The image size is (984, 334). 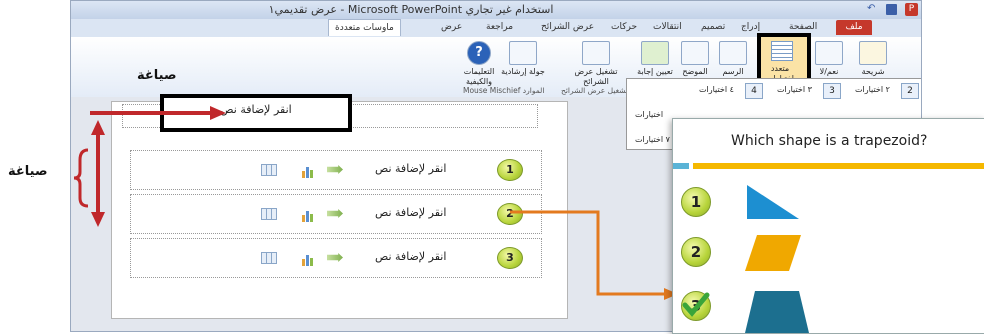 What do you see at coordinates (218, 113) in the screenshot?
I see `format-arrow-head` at bounding box center [218, 113].